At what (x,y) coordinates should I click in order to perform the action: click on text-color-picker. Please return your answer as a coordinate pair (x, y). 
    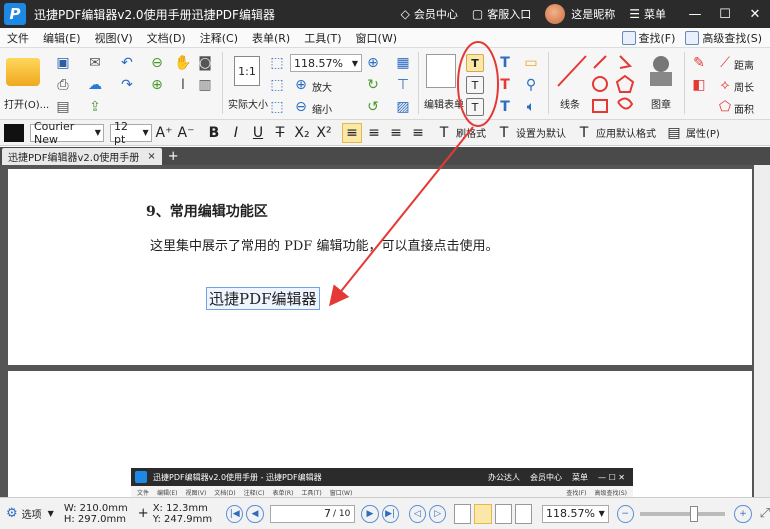
    Looking at the image, I should click on (14, 132).